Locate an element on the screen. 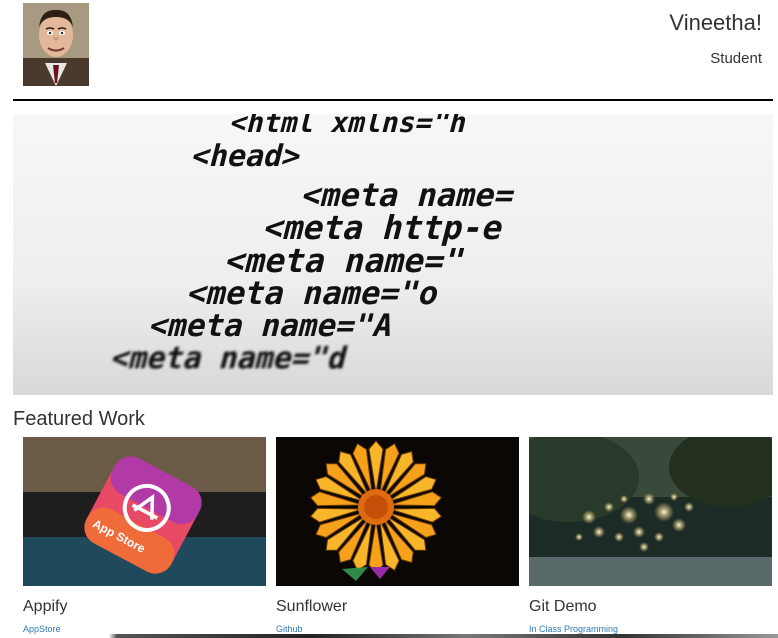 The image size is (778, 638). sunflower-image is located at coordinates (397, 511).